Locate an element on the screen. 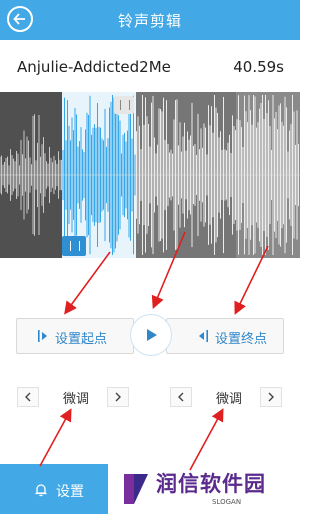 This screenshot has height=514, width=320. bell-icon is located at coordinates (41, 490).